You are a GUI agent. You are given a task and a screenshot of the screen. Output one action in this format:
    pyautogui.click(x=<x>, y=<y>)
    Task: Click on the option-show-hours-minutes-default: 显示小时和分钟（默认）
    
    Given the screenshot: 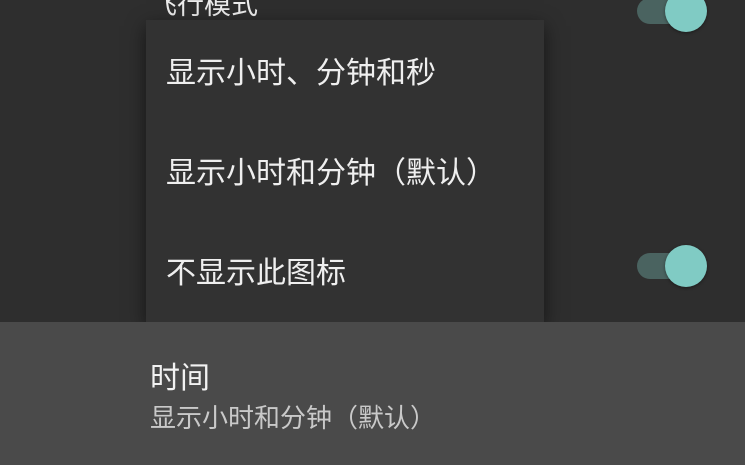 What is the action you would take?
    pyautogui.click(x=331, y=174)
    